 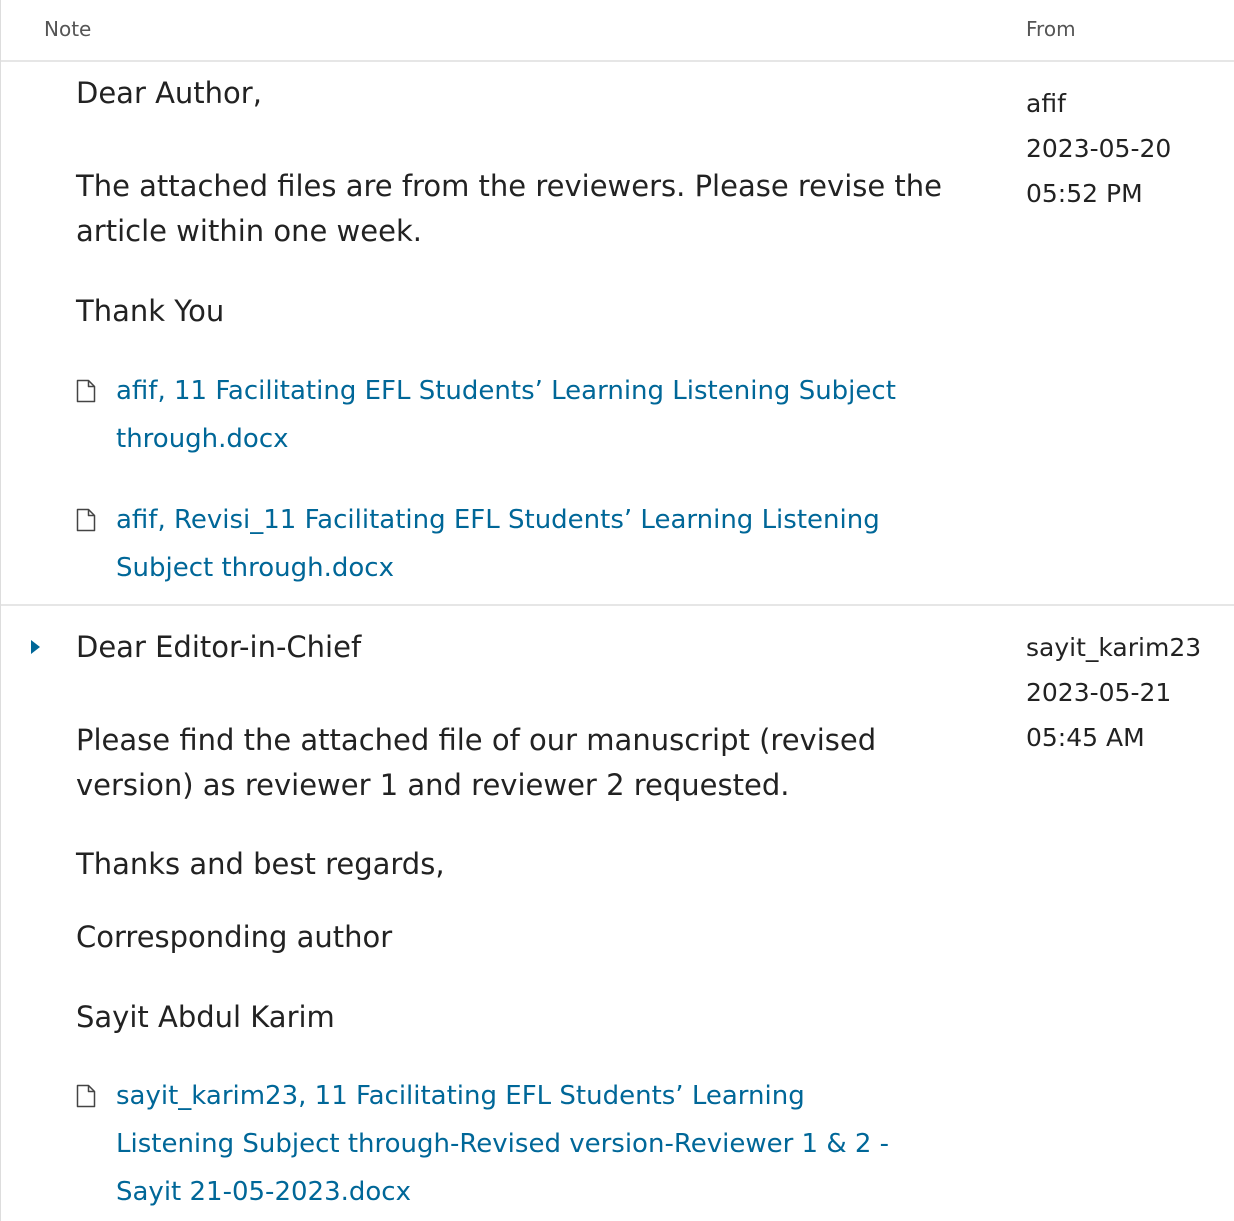 I want to click on note-from: afif 2023-05-20 05:52 PM, so click(x=1128, y=148).